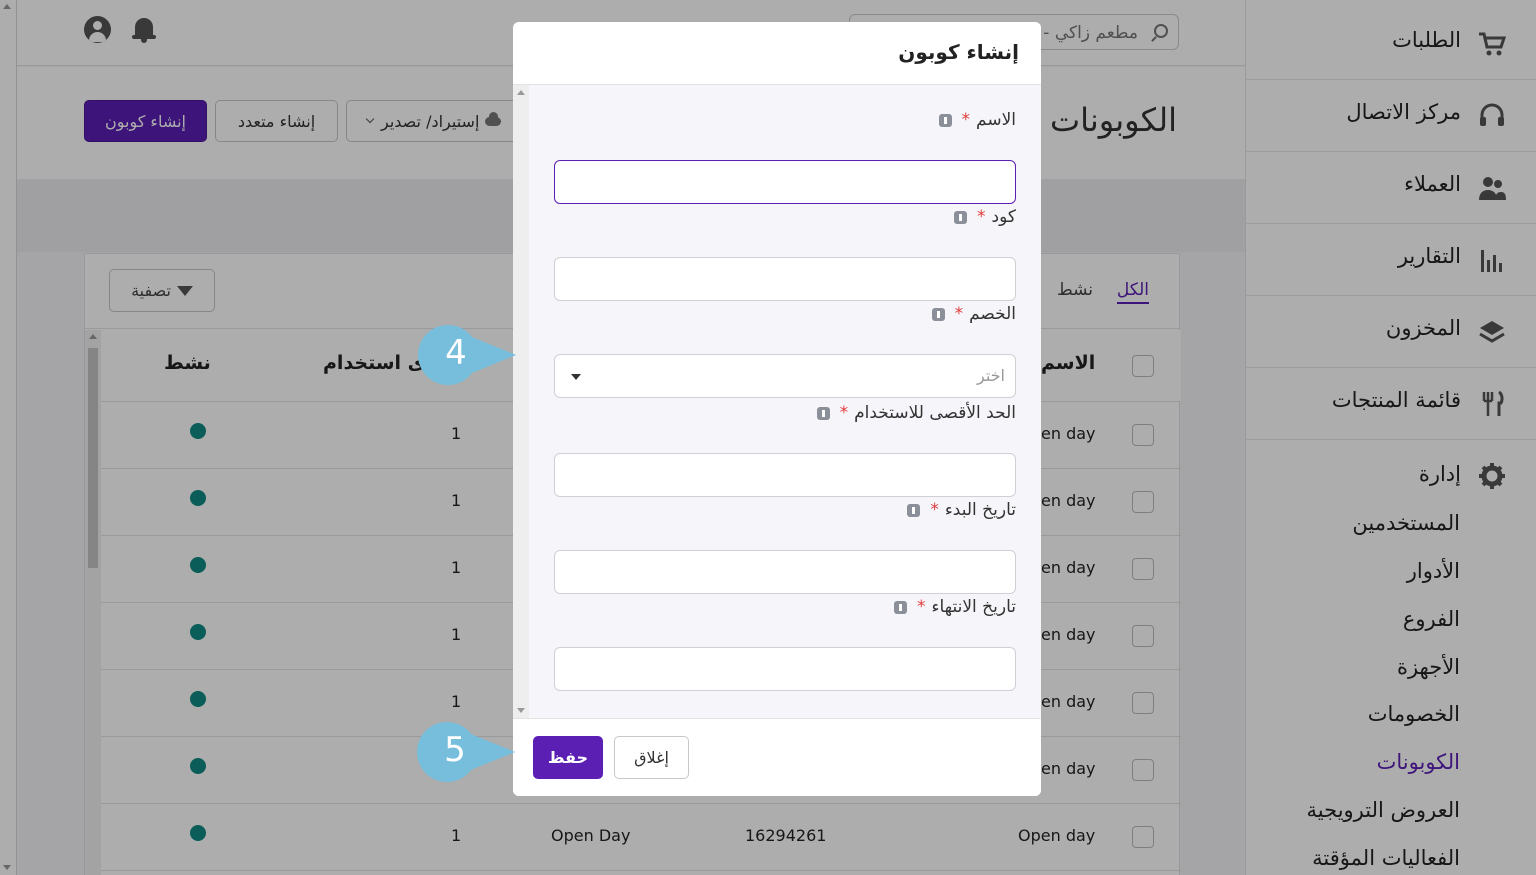 This screenshot has height=875, width=1536. What do you see at coordinates (973, 607) in the screenshot?
I see `end-date-label-text: تاريخ الانتهاء` at bounding box center [973, 607].